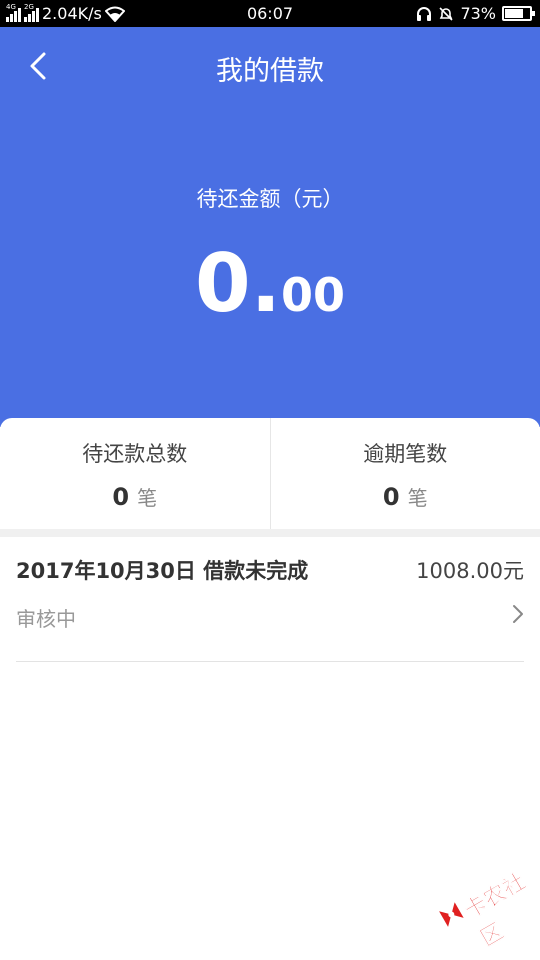  I want to click on battery-icon, so click(518, 13).